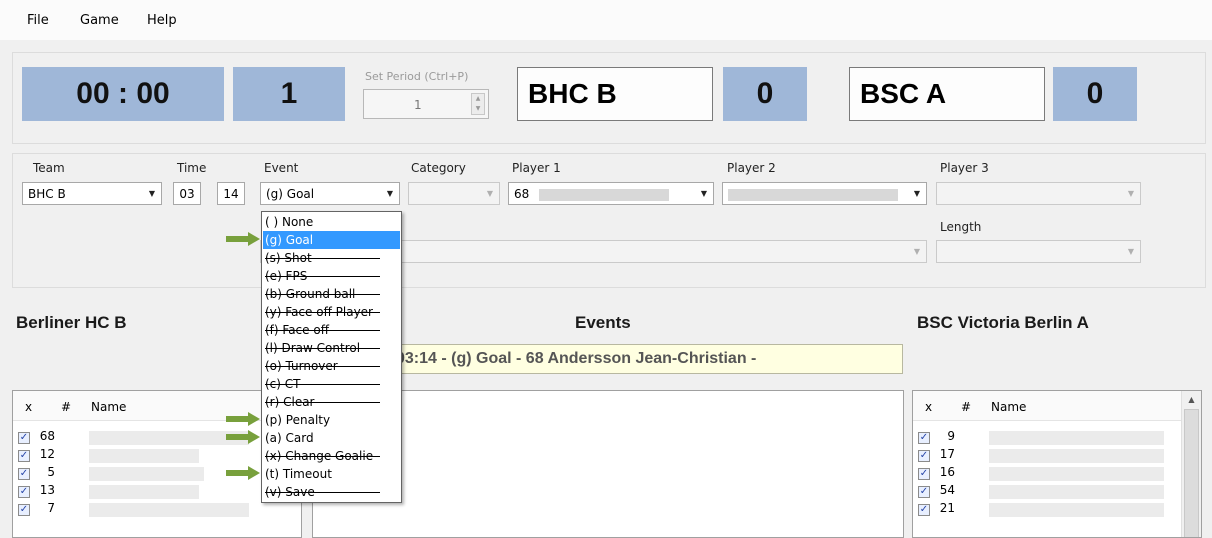  I want to click on player1-select: 68 ▼, so click(611, 193).